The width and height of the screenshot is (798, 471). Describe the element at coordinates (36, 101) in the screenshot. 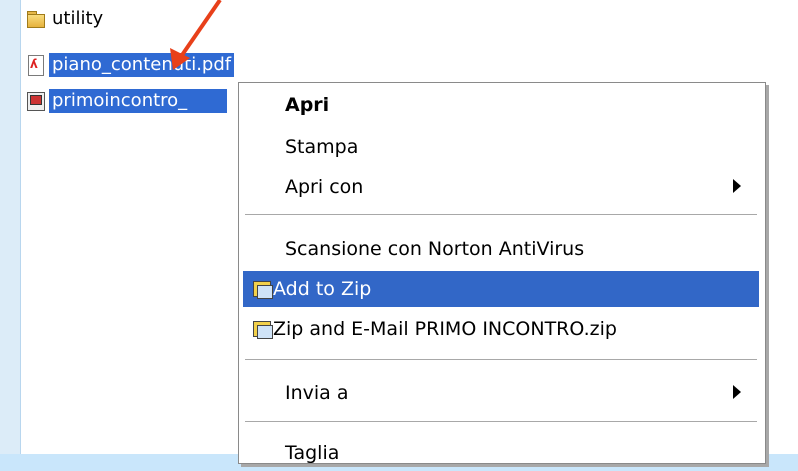

I see `presentation-icon` at that location.